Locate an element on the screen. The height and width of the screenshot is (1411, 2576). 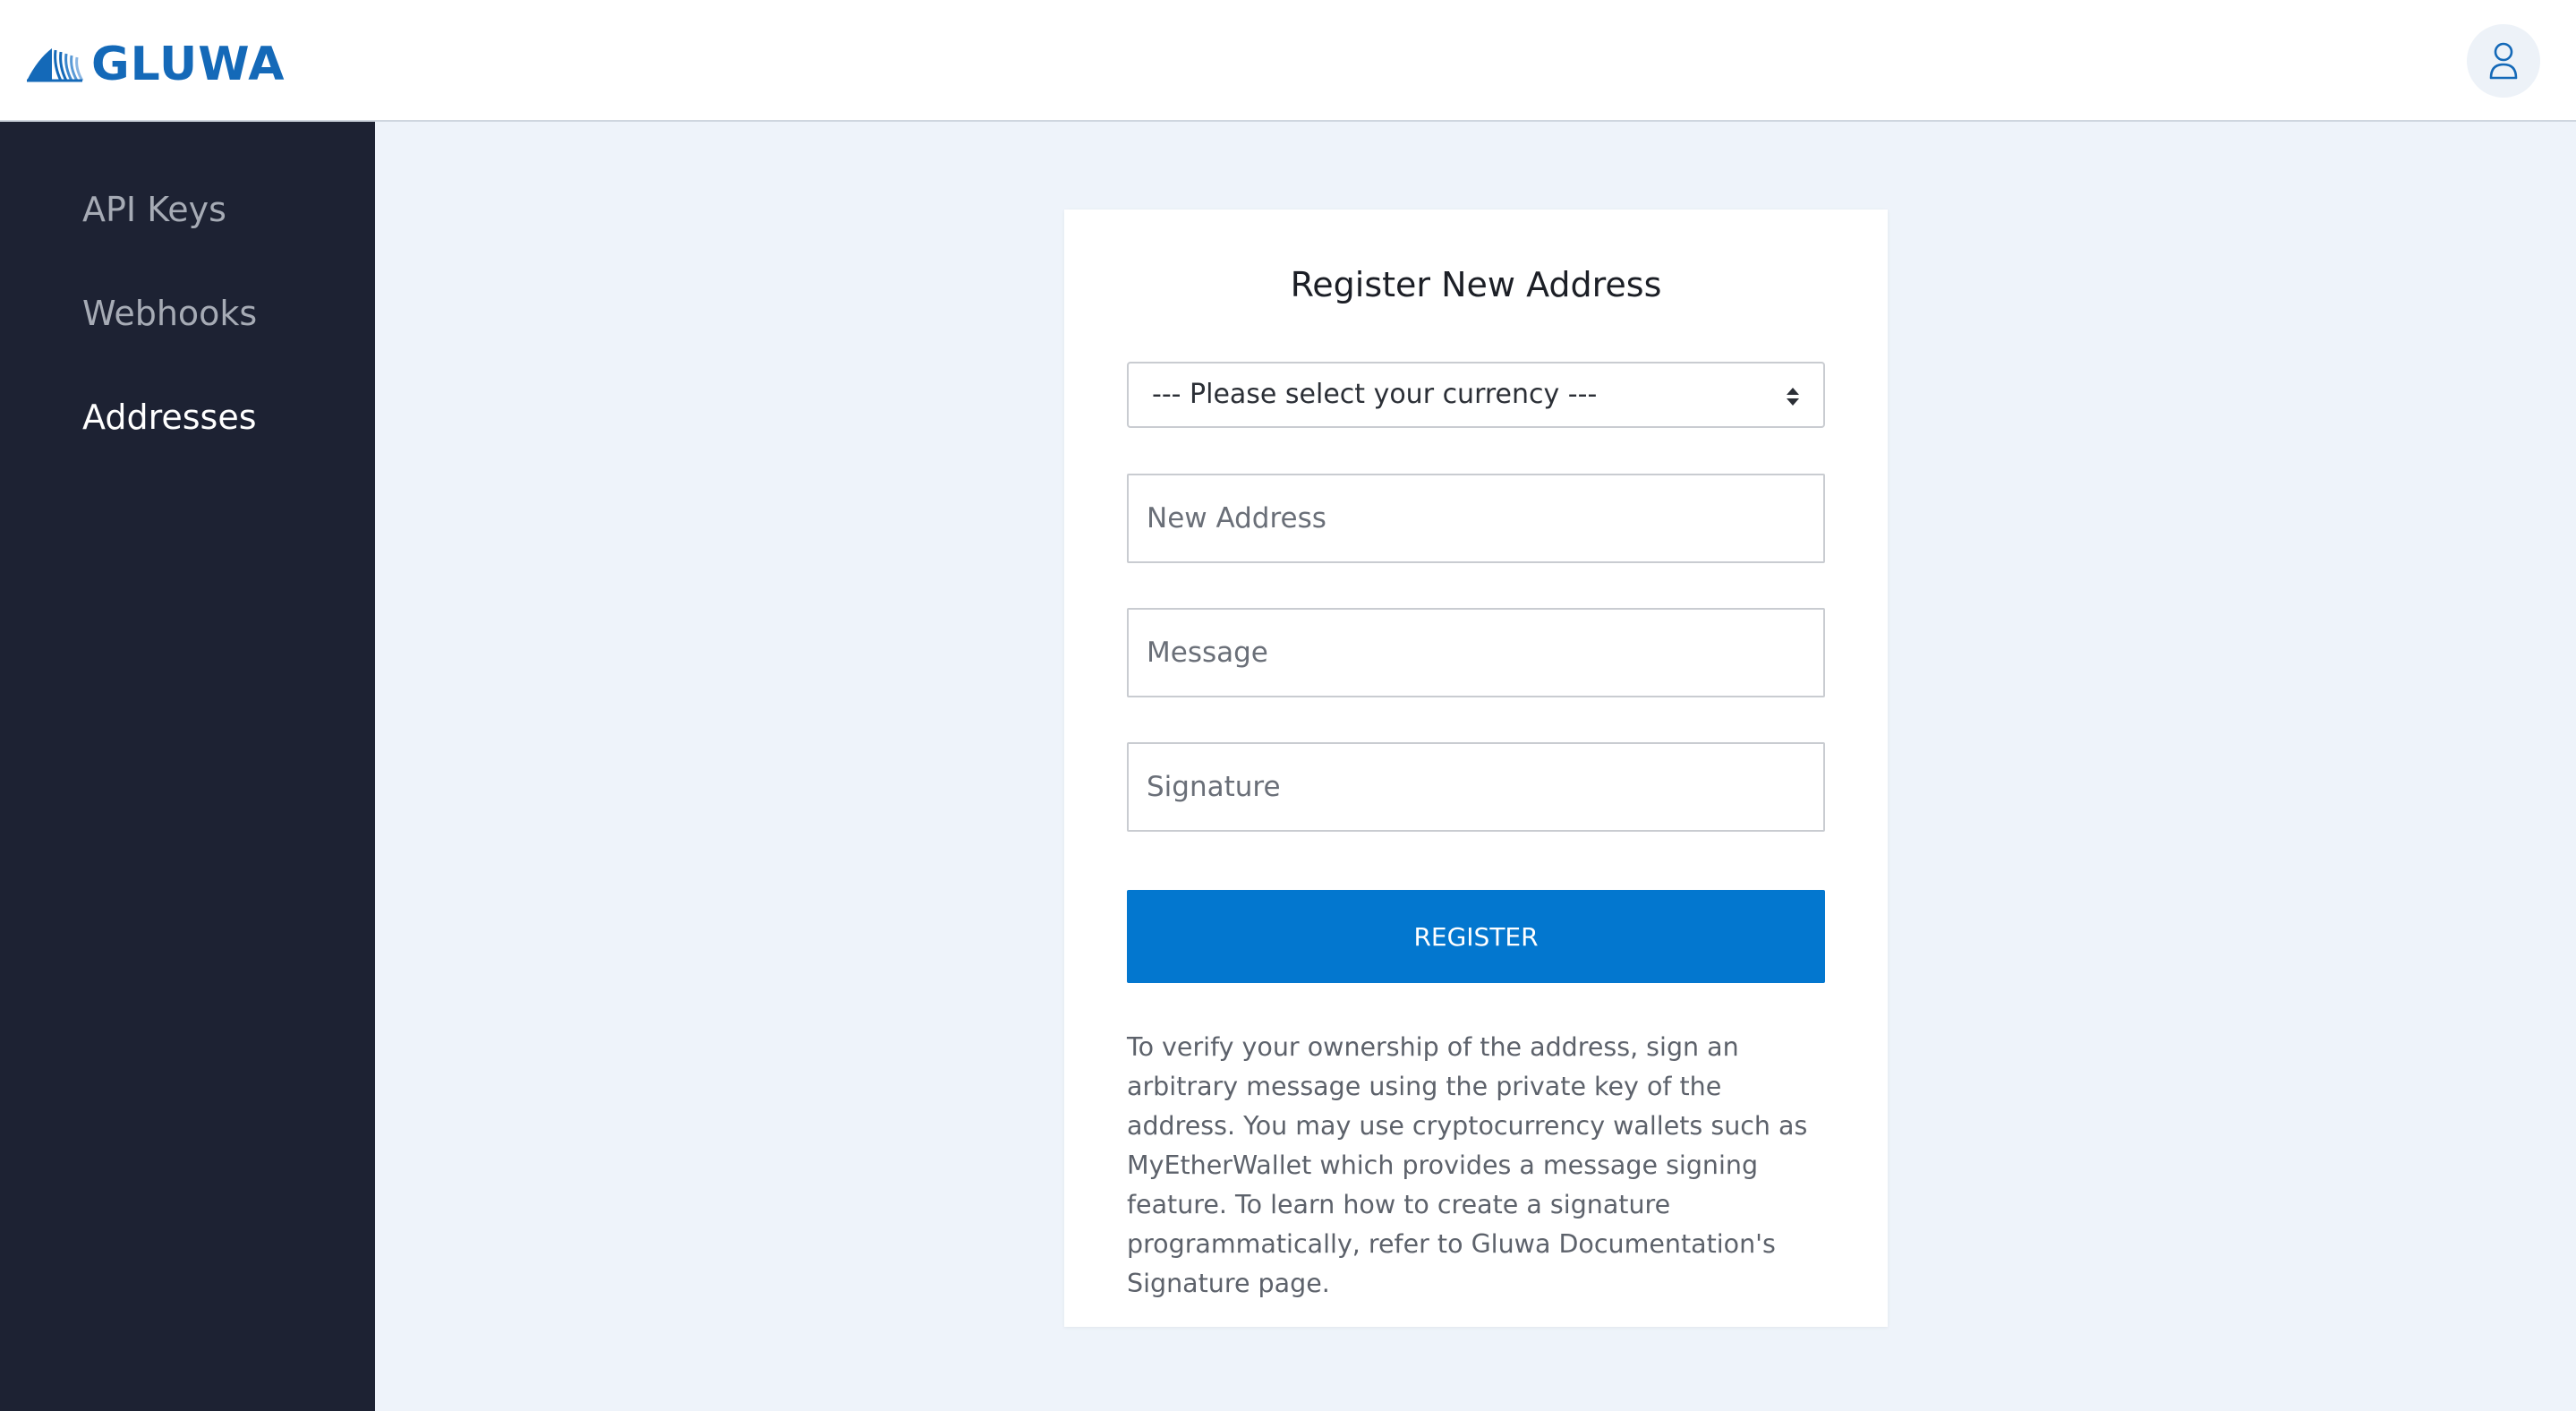
sidebar-nav: API Keys Webhooks Addresses is located at coordinates (187, 766).